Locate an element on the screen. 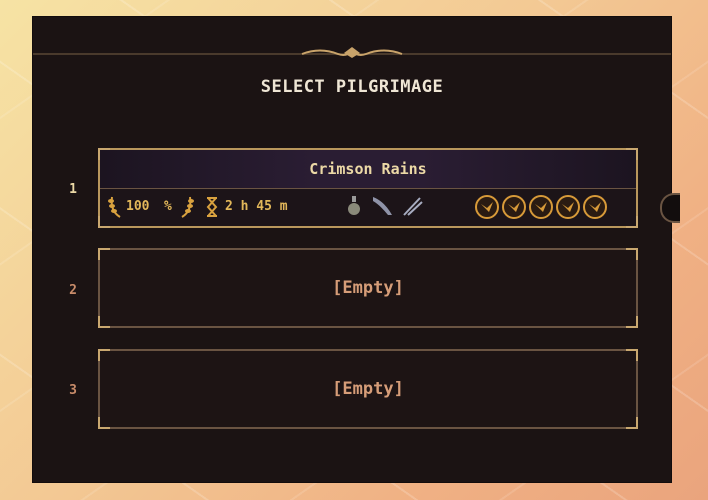 Image resolution: width=708 pixels, height=500 pixels. laurel-right-icon is located at coordinates (187, 207).